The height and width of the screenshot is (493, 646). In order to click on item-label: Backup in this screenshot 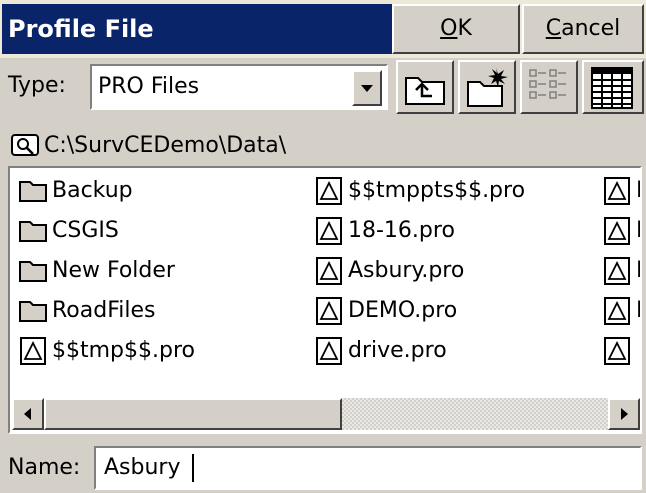, I will do `click(92, 190)`.